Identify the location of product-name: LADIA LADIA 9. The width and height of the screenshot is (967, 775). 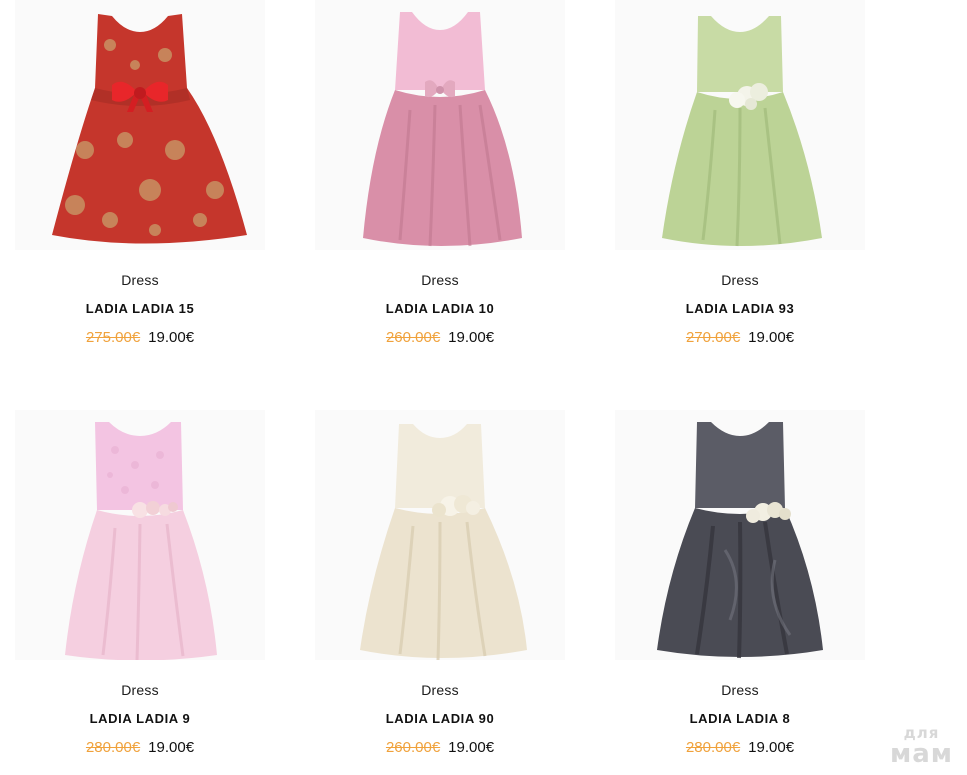
(140, 718).